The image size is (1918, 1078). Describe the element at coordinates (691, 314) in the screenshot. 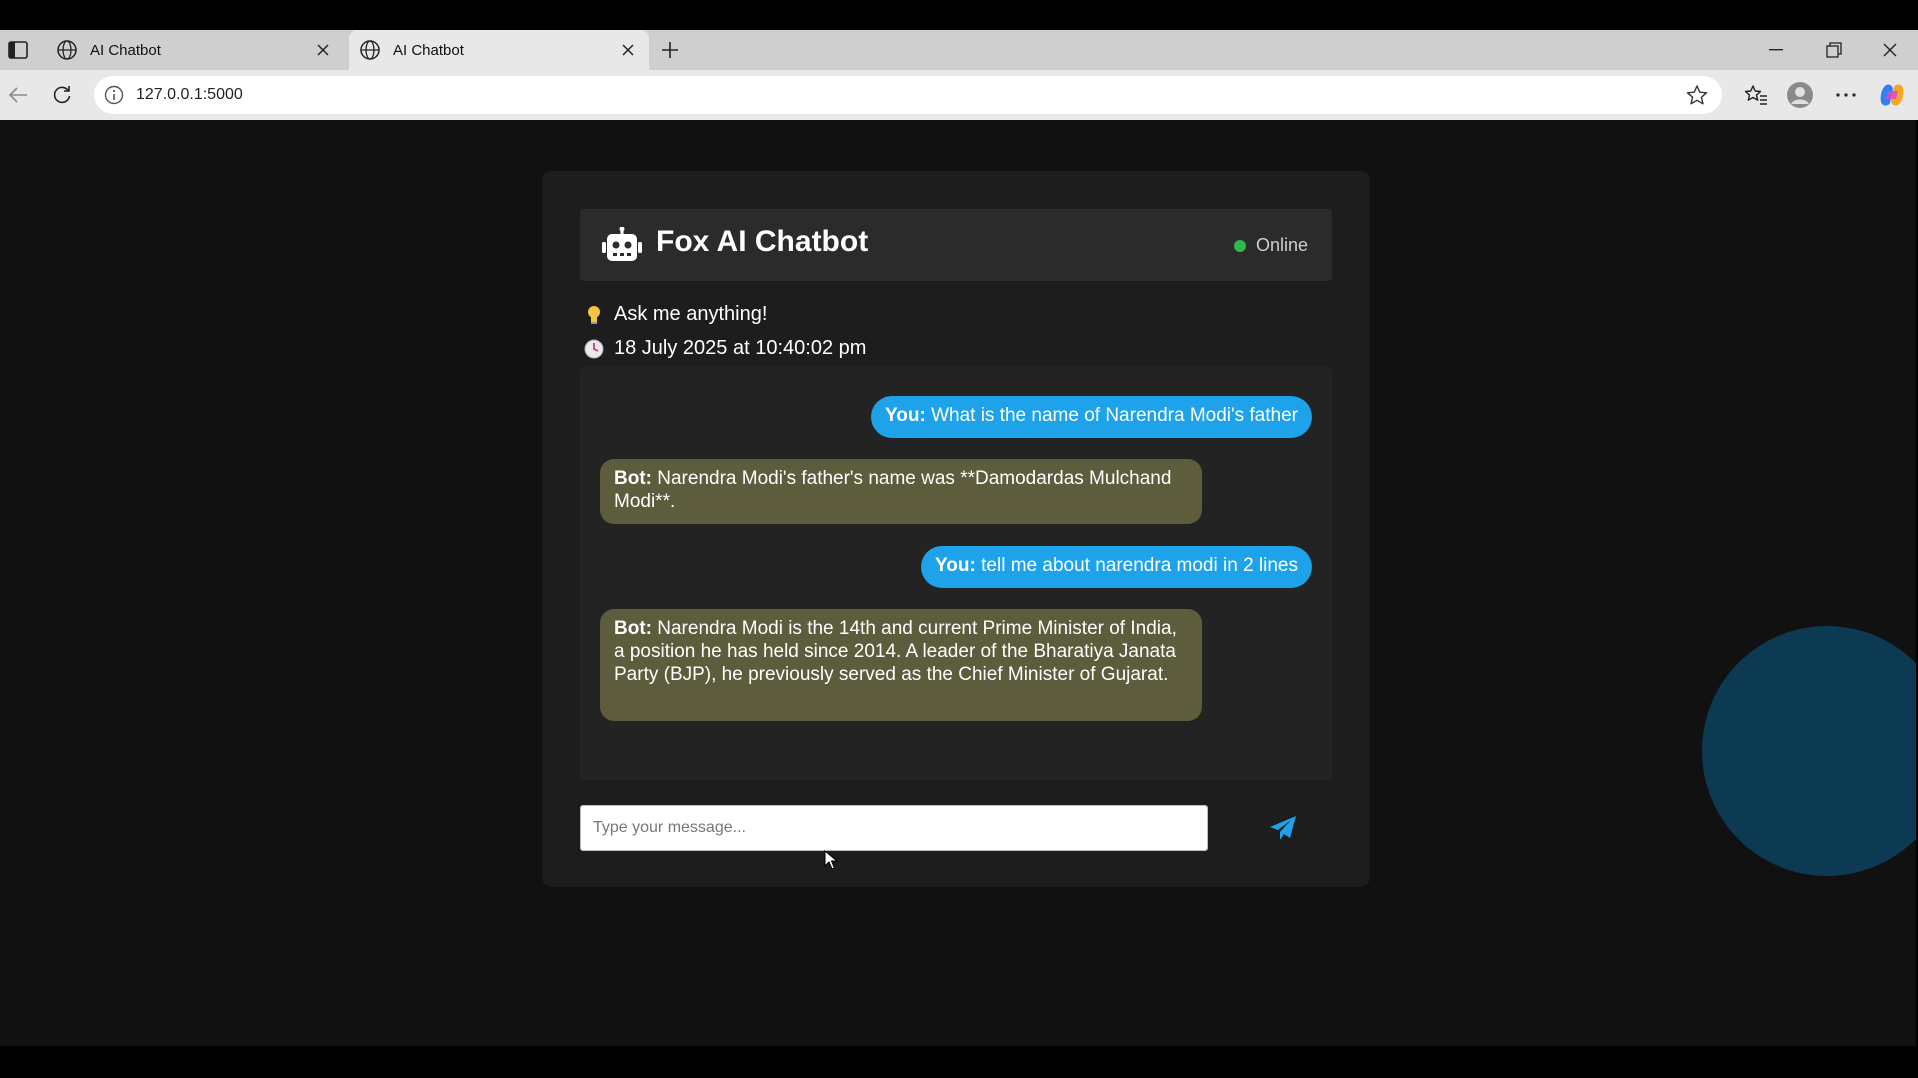

I see `tagline-text: Ask me anything!` at that location.